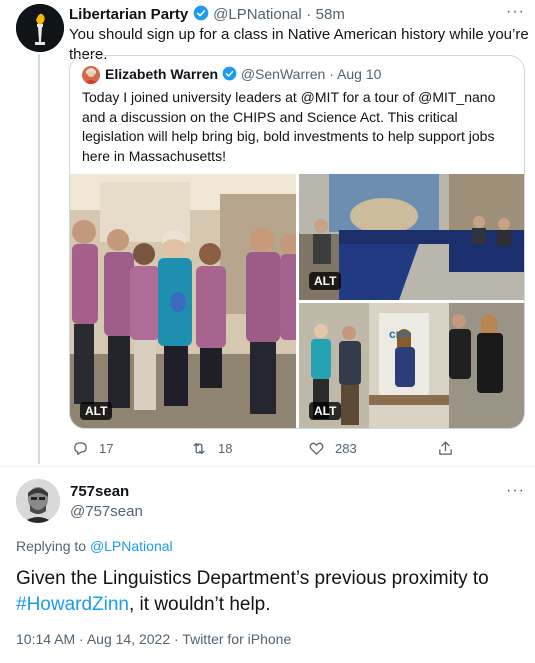 The width and height of the screenshot is (535, 663). Describe the element at coordinates (99, 491) in the screenshot. I see `author-name: 757sean` at that location.